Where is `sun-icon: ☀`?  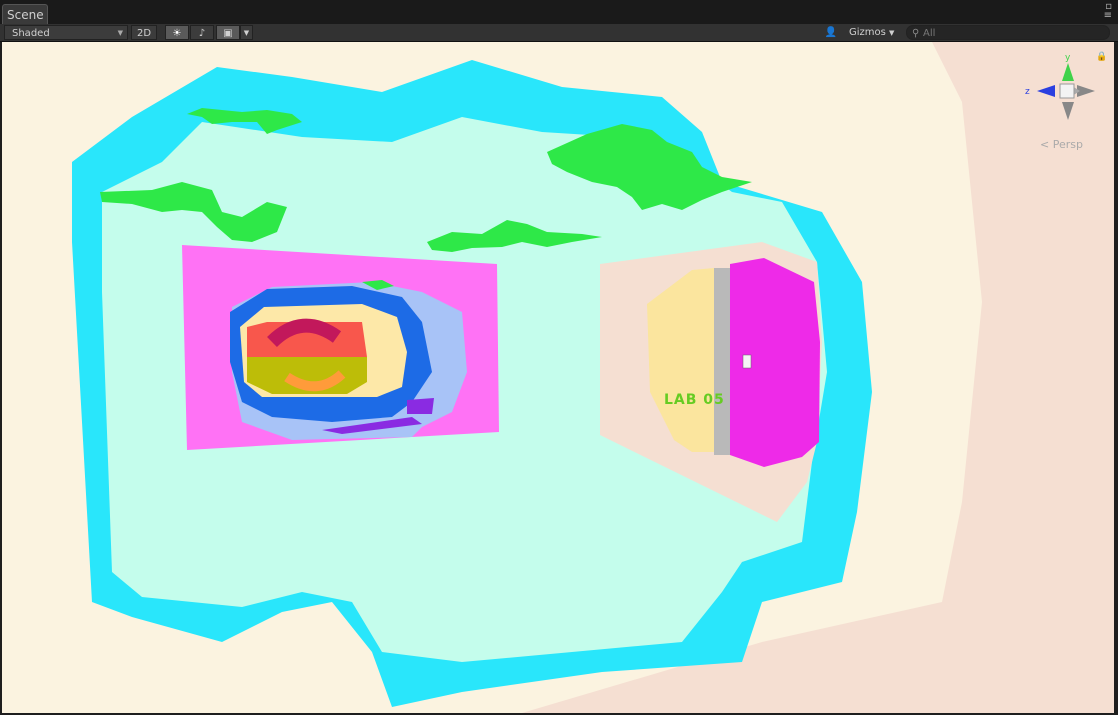
sun-icon: ☀ is located at coordinates (177, 33).